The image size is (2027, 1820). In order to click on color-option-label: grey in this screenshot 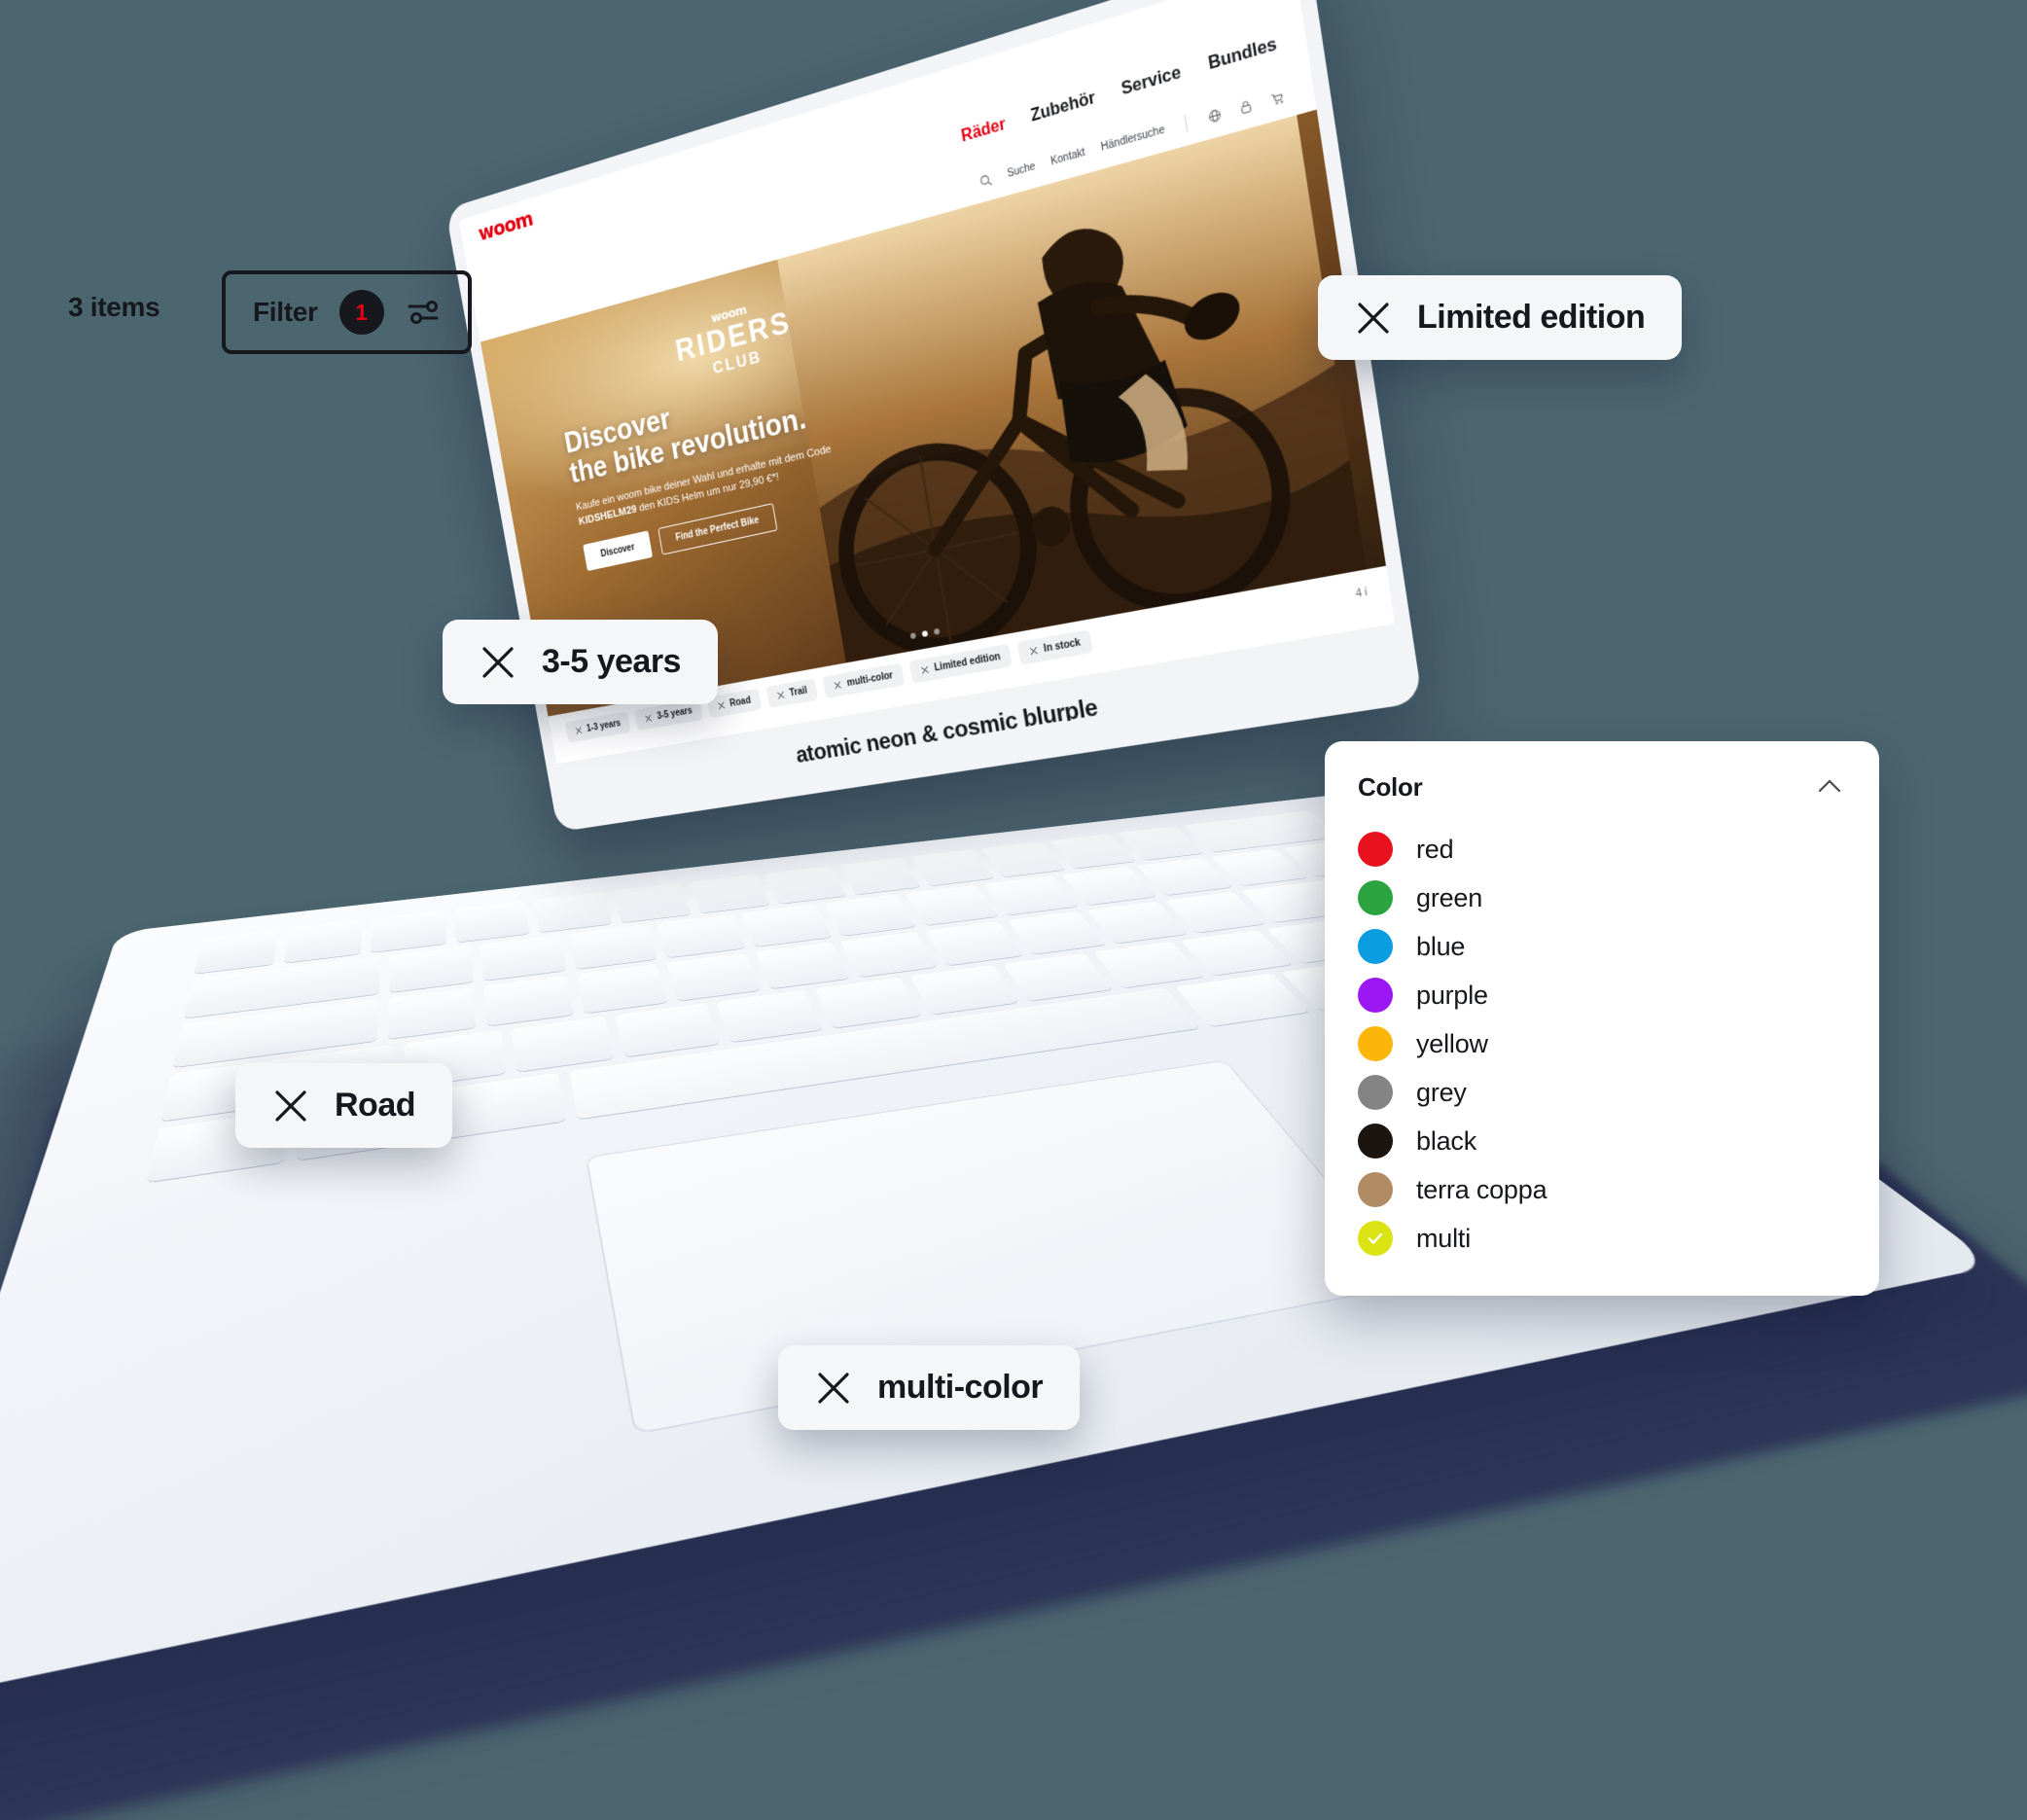, I will do `click(1441, 1092)`.